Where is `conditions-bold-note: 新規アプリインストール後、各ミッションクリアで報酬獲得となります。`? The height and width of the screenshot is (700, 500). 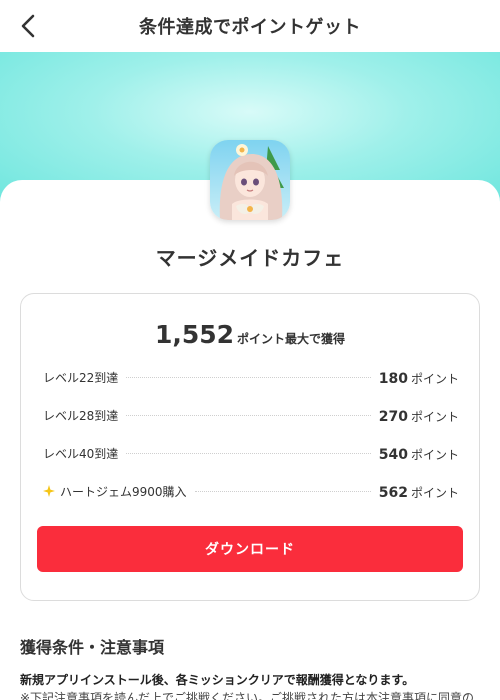 conditions-bold-note: 新規アプリインストール後、各ミッションクリアで報酬獲得となります。 is located at coordinates (217, 680).